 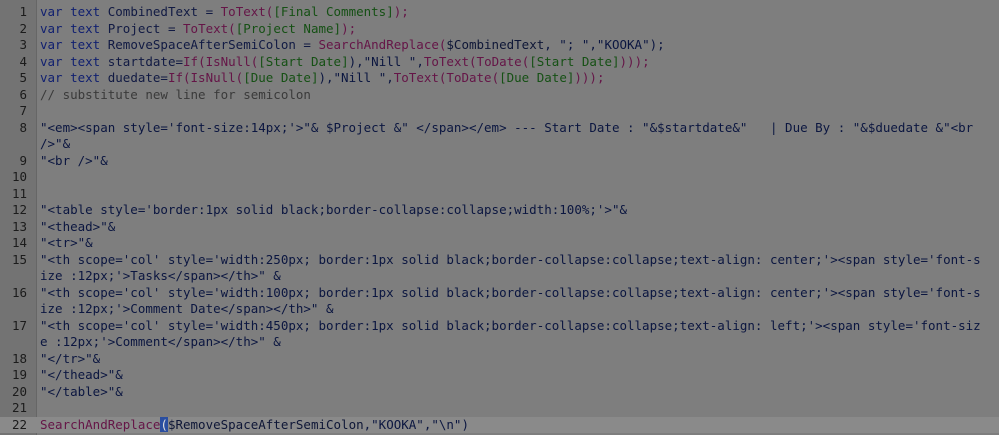 What do you see at coordinates (519, 95) in the screenshot?
I see `code-text: // substitute new line for semicolon` at bounding box center [519, 95].